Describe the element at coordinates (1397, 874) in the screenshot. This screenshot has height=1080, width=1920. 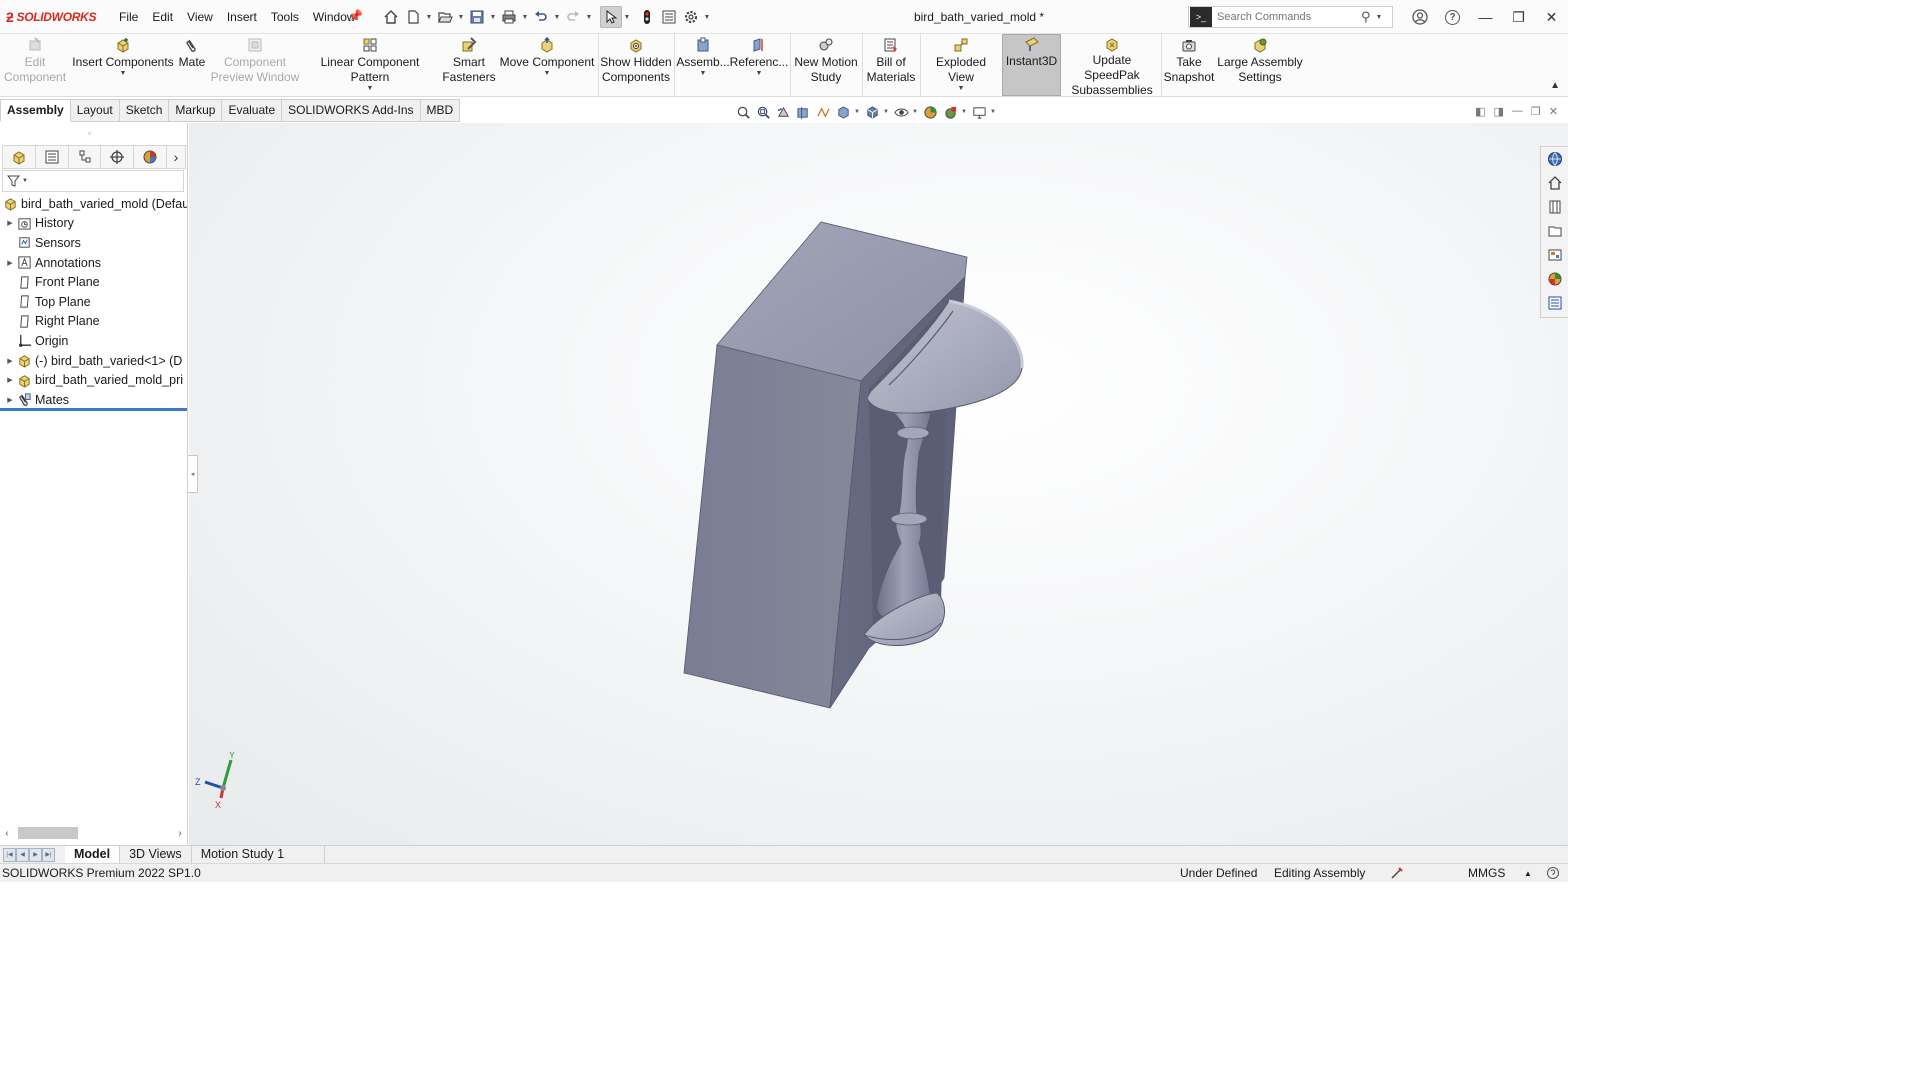
I see `rebuild-status-icon` at that location.